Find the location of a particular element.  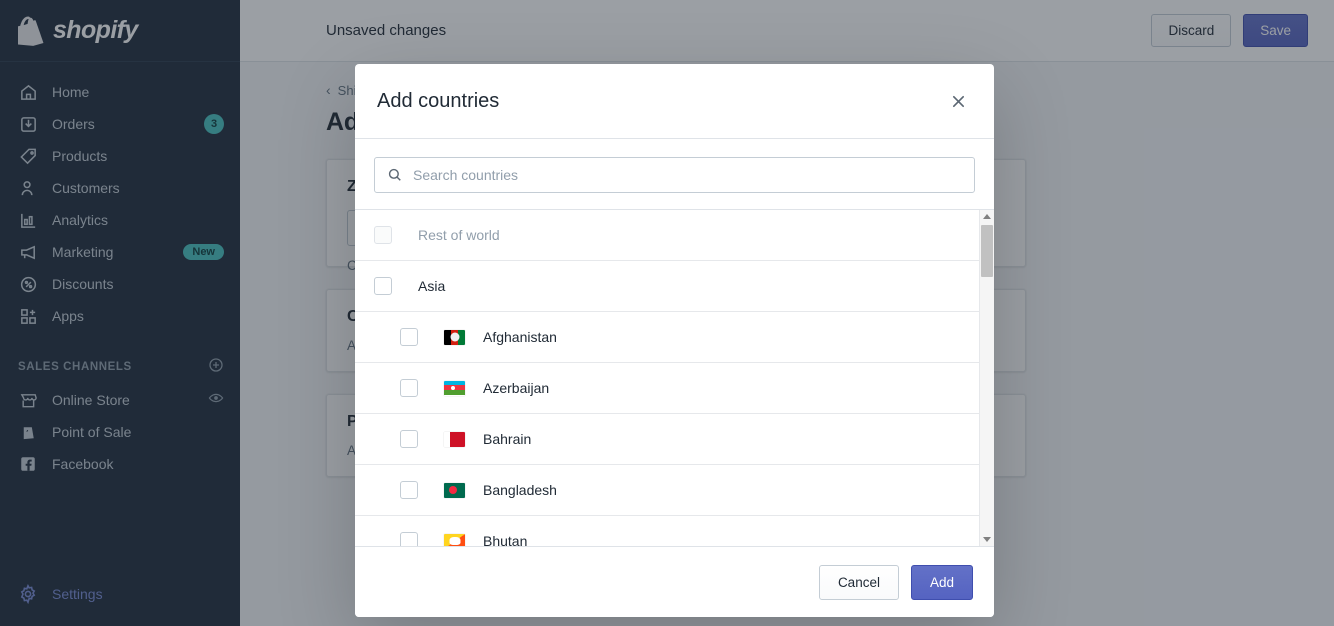

search-field-wrapper is located at coordinates (674, 175).